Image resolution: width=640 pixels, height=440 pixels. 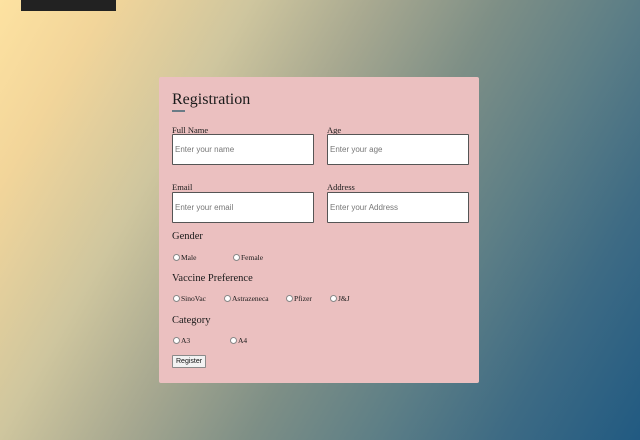 I want to click on title-underline, so click(x=178, y=111).